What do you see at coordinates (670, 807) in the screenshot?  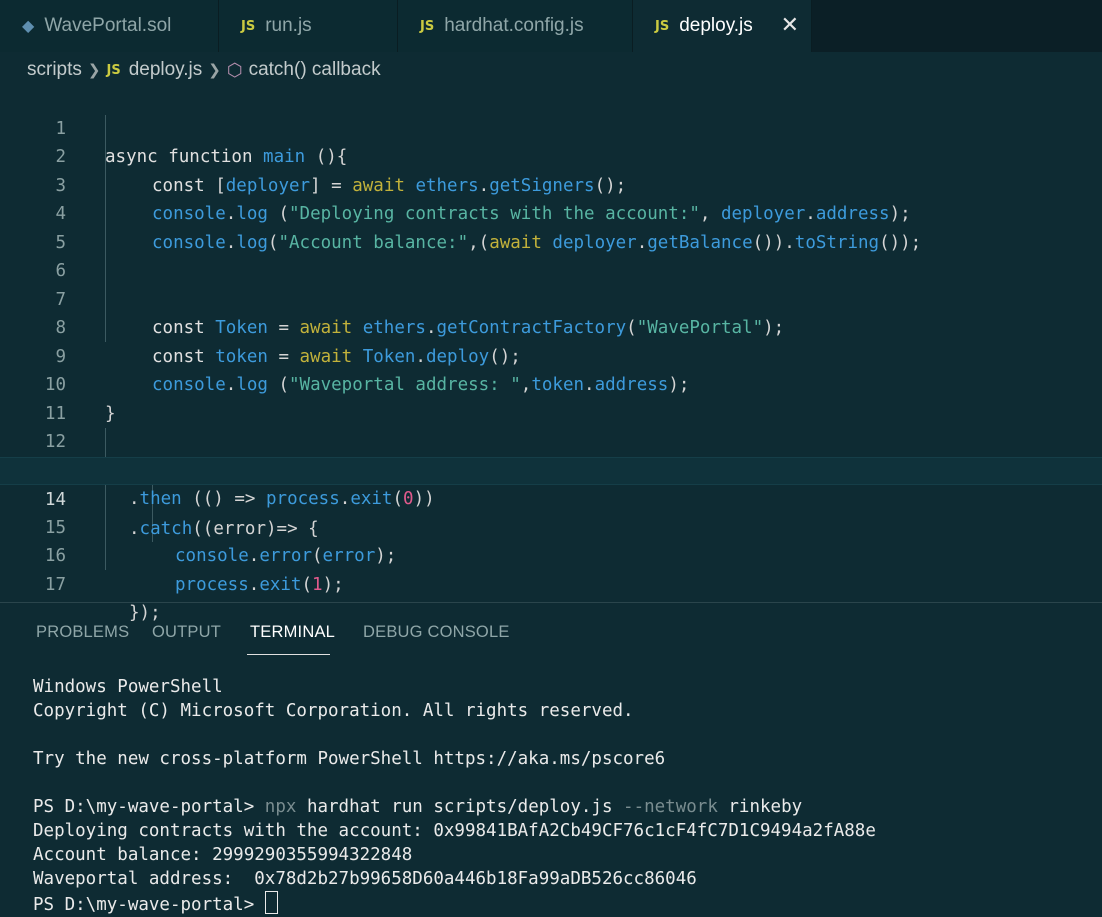 I see `command-flag: --network` at bounding box center [670, 807].